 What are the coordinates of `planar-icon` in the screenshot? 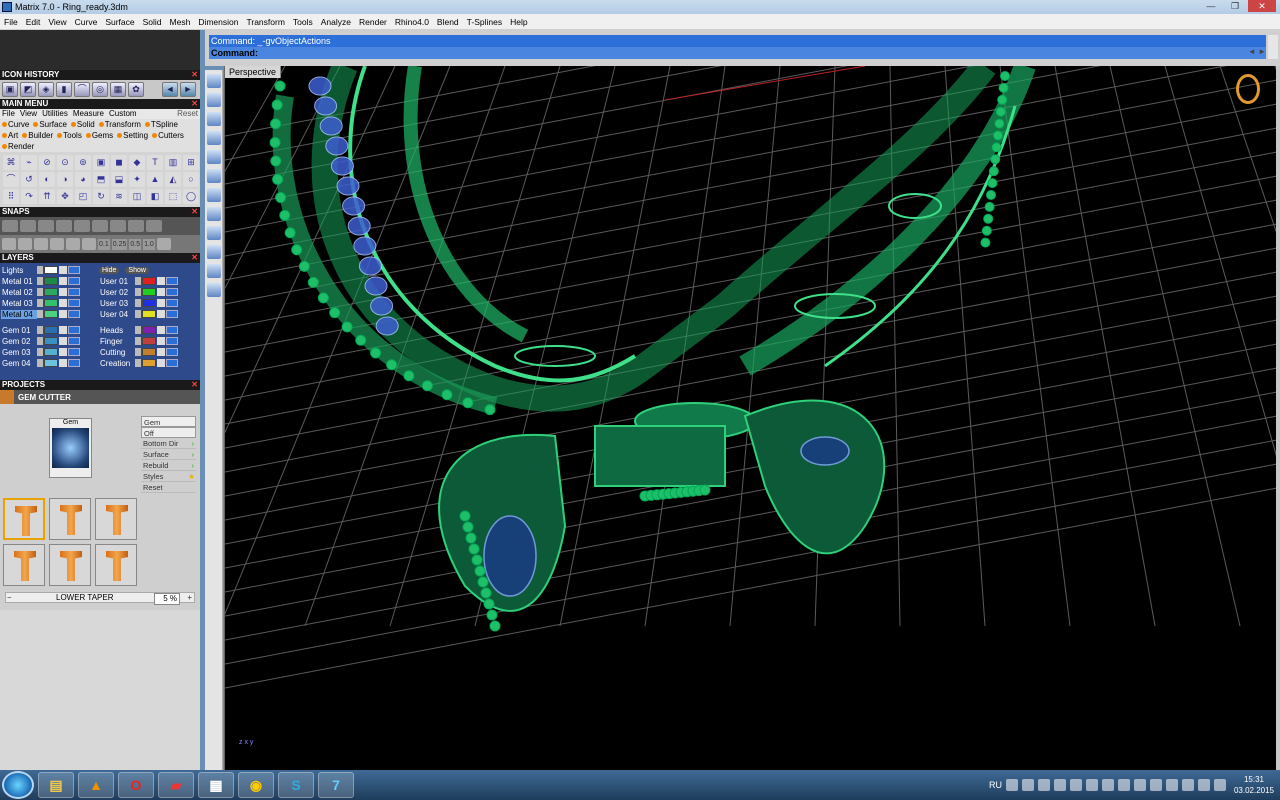 It's located at (41, 244).